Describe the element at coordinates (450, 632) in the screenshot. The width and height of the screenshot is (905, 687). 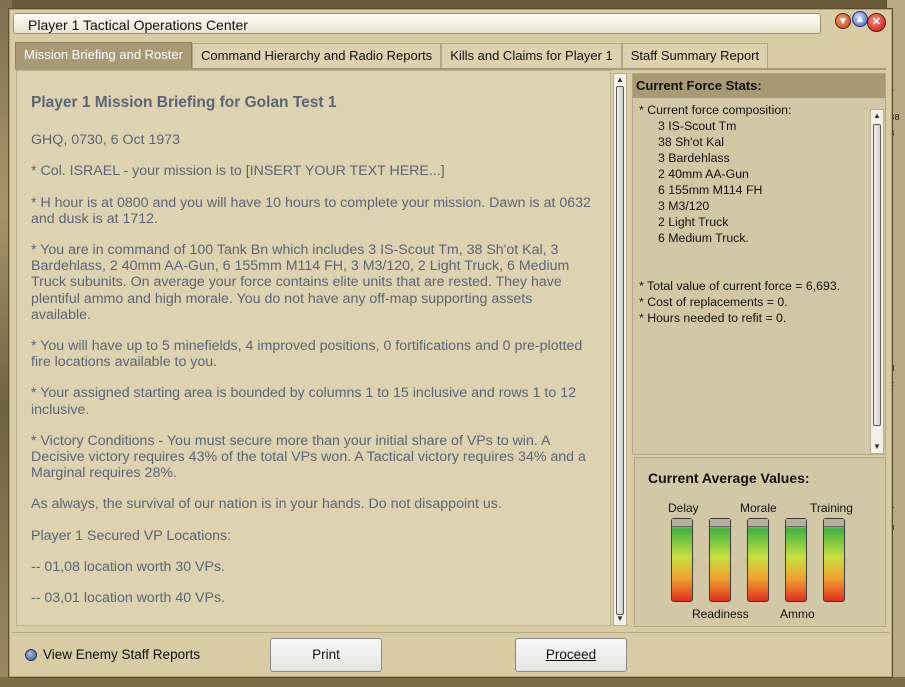
I see `footer-divider` at that location.